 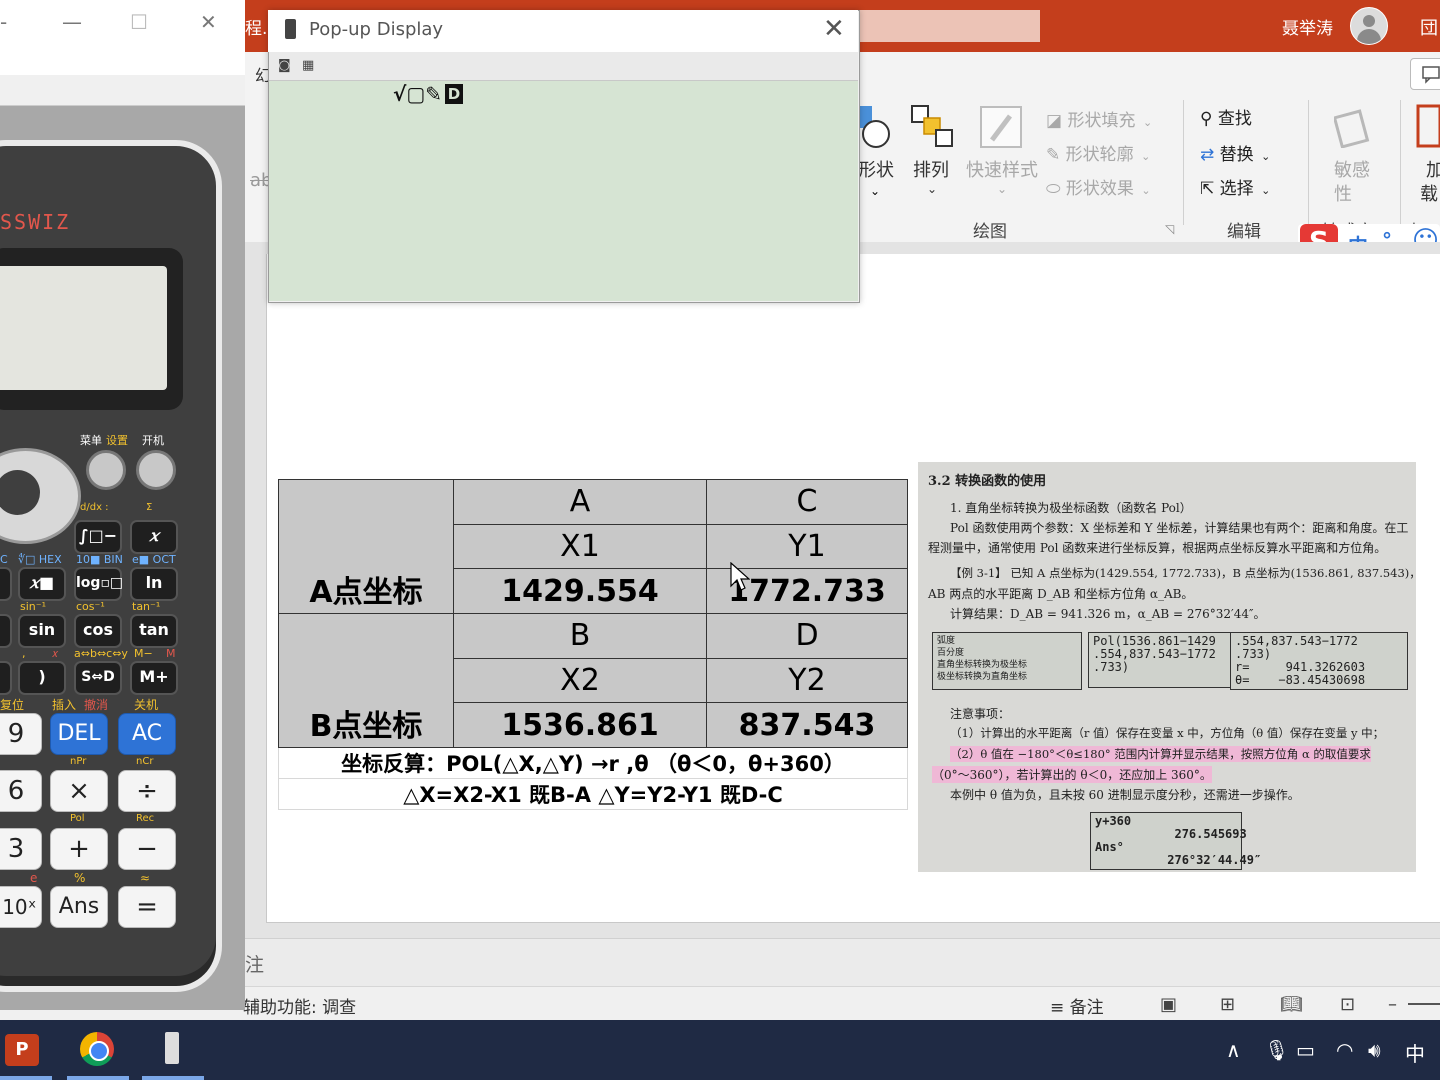 What do you see at coordinates (154, 631) in the screenshot?
I see `tan-key: tan` at bounding box center [154, 631].